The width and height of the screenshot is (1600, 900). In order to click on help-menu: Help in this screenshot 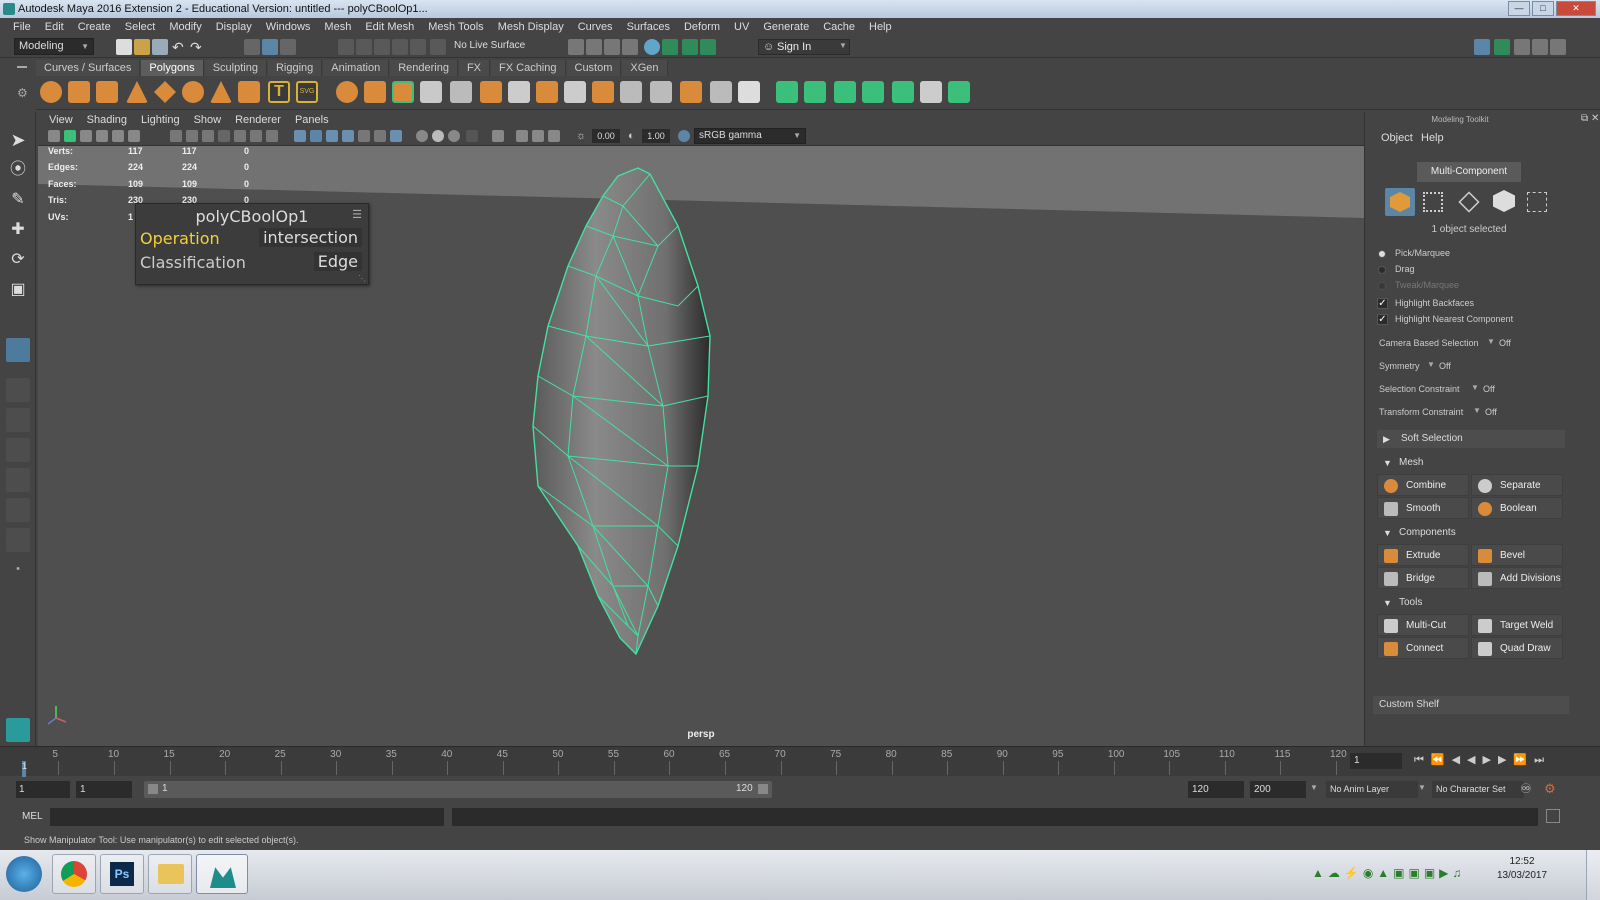, I will do `click(1432, 138)`.